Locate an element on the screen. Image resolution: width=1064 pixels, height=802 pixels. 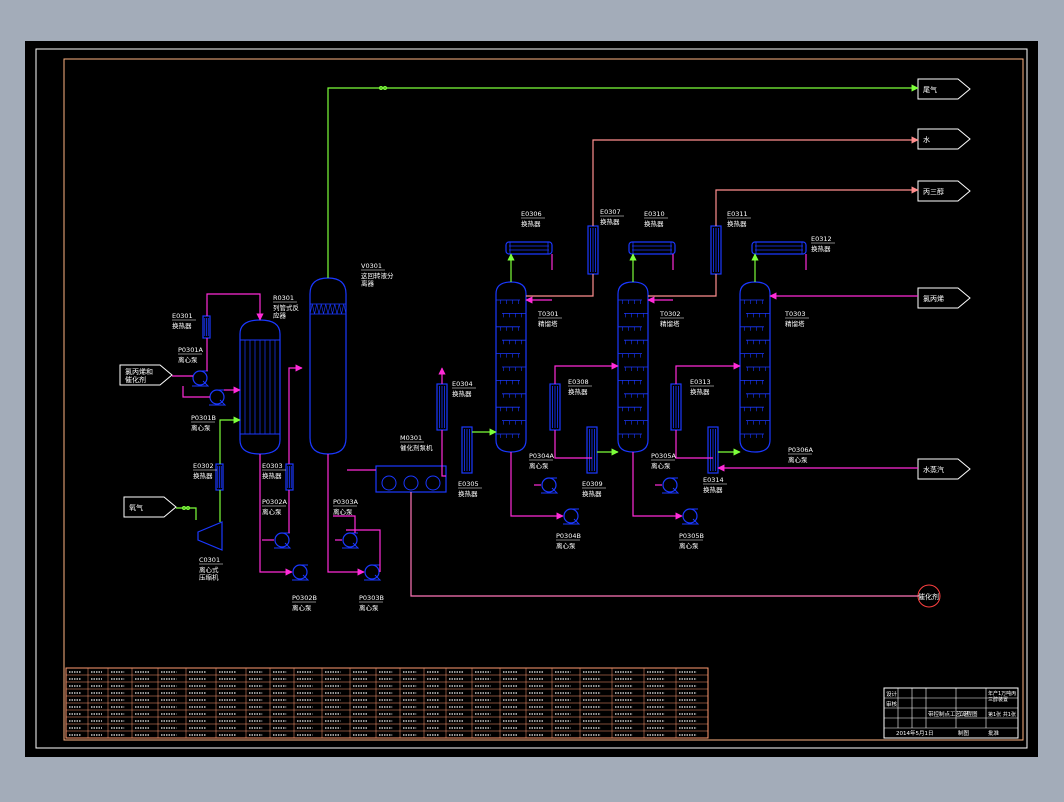
title-designer: 设计 is located at coordinates (892, 694).